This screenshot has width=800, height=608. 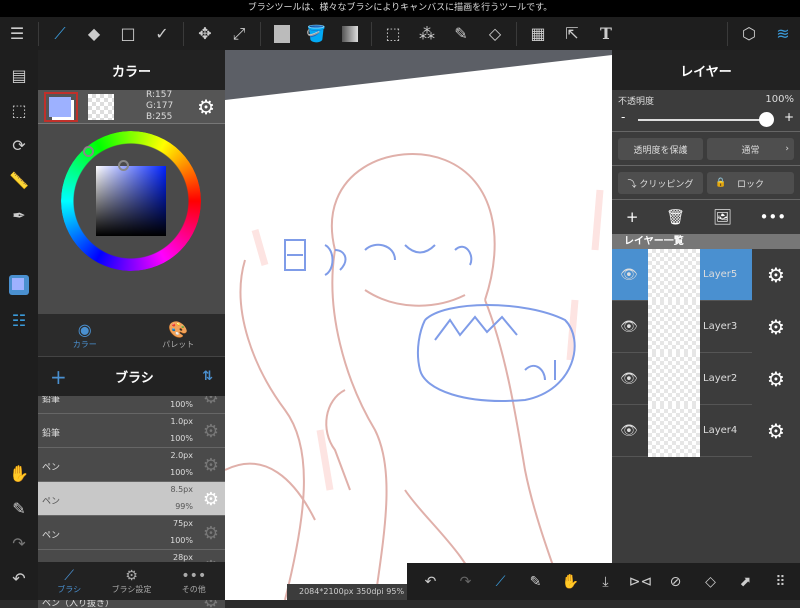 What do you see at coordinates (131, 405) in the screenshot?
I see `brush-item: 鉛筆 100% ⚙` at bounding box center [131, 405].